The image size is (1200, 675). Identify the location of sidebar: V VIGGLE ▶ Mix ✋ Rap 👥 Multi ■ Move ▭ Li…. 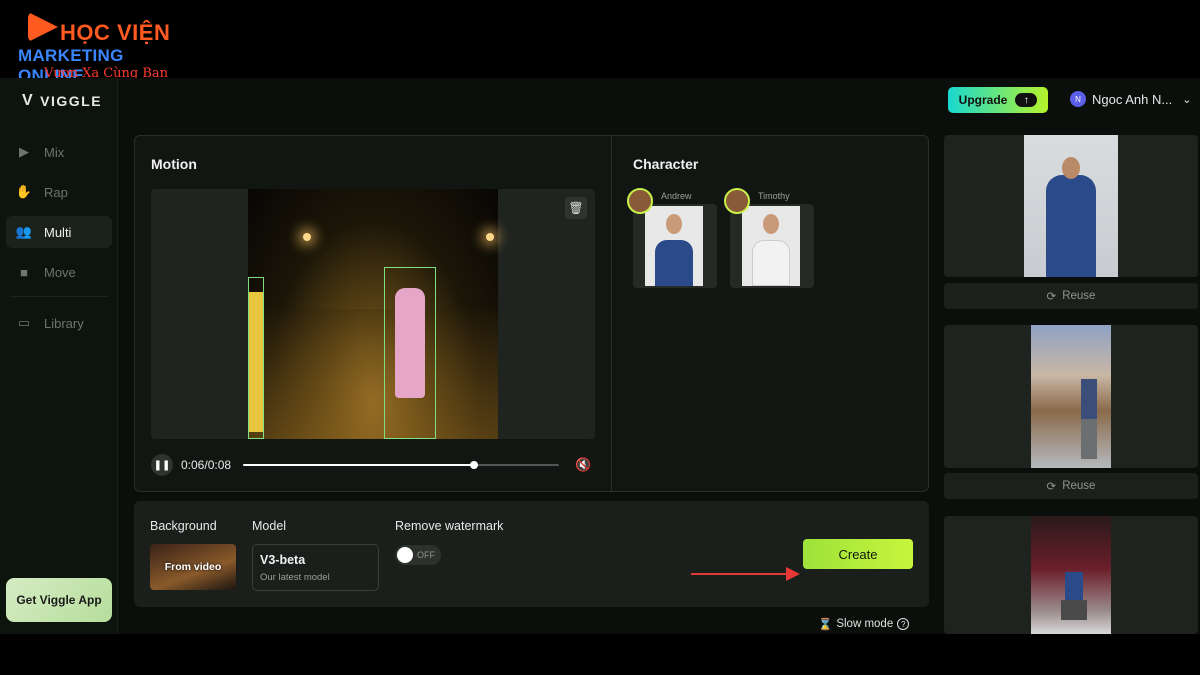
(59, 356).